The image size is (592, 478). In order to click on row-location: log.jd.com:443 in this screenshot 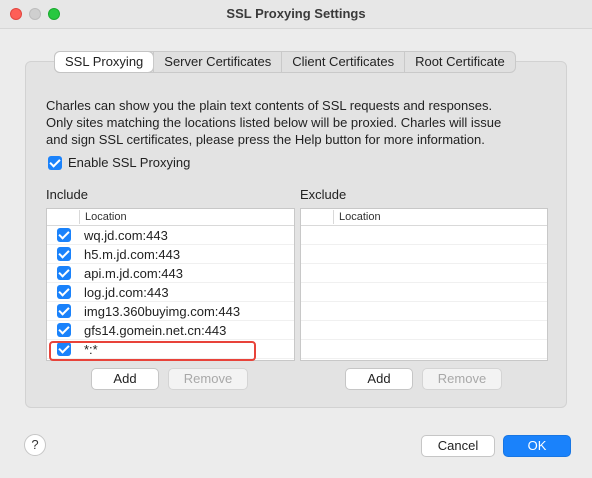, I will do `click(126, 292)`.